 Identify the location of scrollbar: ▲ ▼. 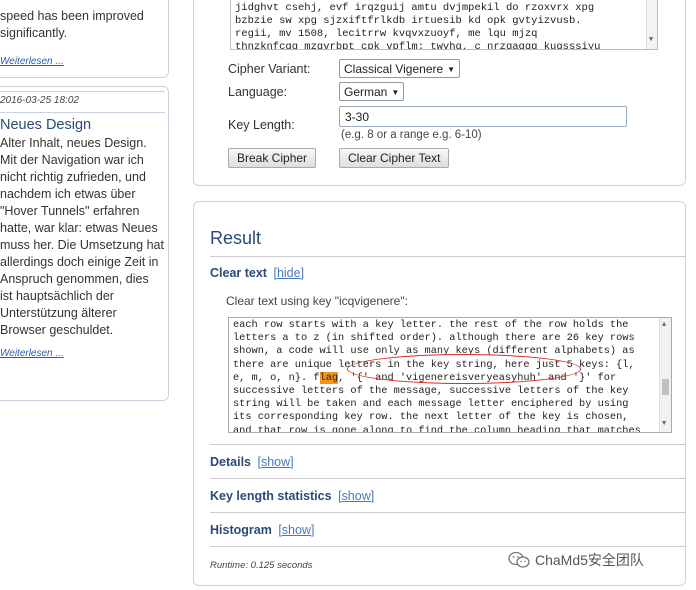
(665, 375).